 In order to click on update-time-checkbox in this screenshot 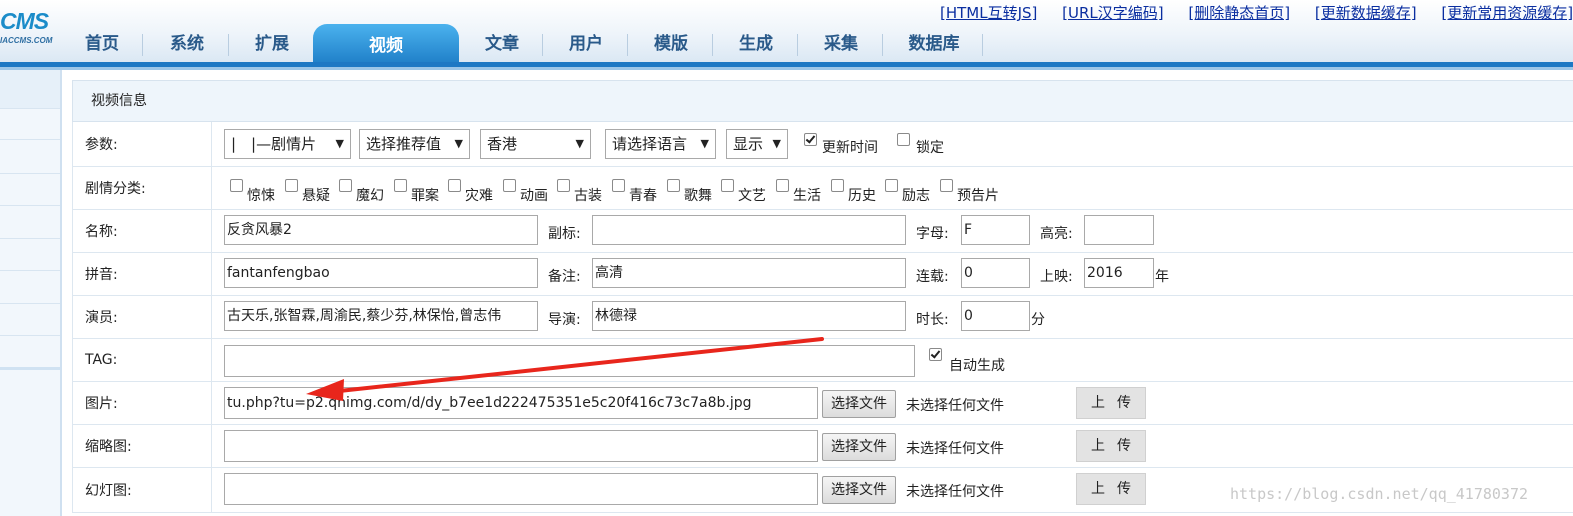, I will do `click(810, 139)`.